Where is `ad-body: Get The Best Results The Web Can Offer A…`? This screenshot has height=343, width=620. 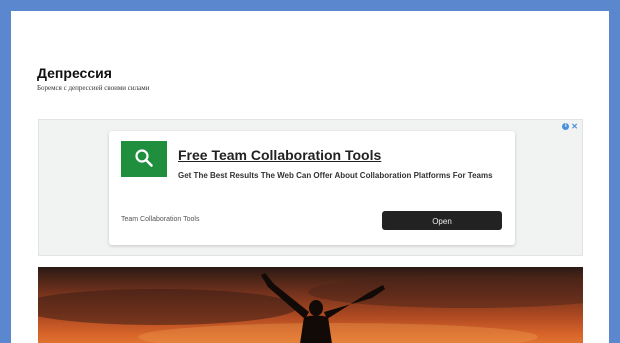 ad-body: Get The Best Results The Web Can Offer A… is located at coordinates (335, 175).